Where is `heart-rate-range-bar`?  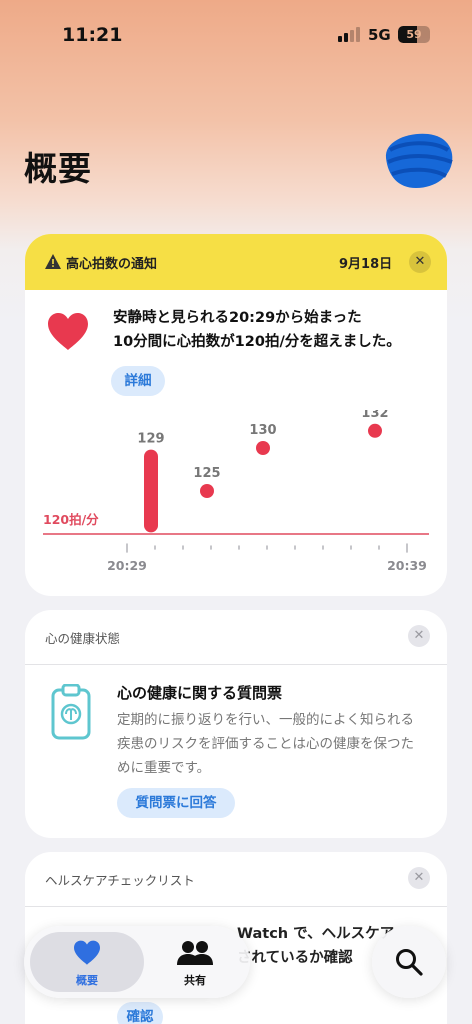 heart-rate-range-bar is located at coordinates (151, 491).